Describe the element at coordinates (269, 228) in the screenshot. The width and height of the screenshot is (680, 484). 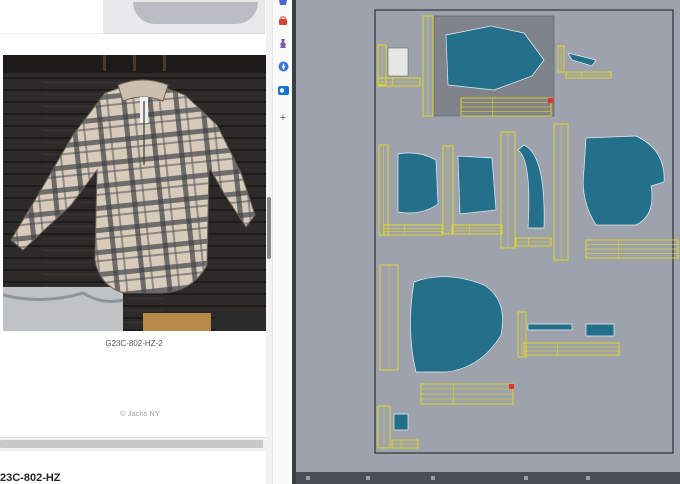
I see `vertical-scrollbar-thumb` at that location.